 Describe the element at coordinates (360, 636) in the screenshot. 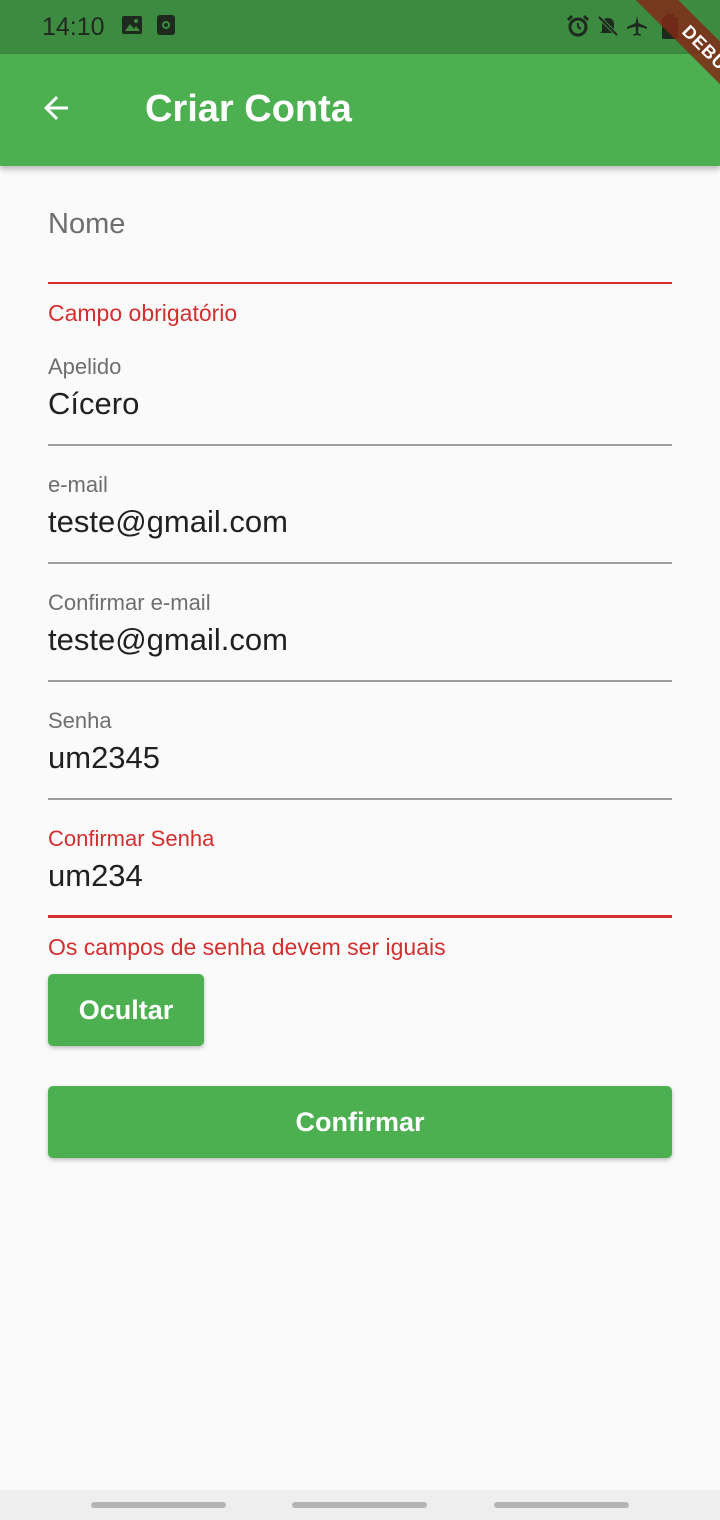

I see `confirmar-email-field: Confirmar e-mail teste@gmail.com` at that location.